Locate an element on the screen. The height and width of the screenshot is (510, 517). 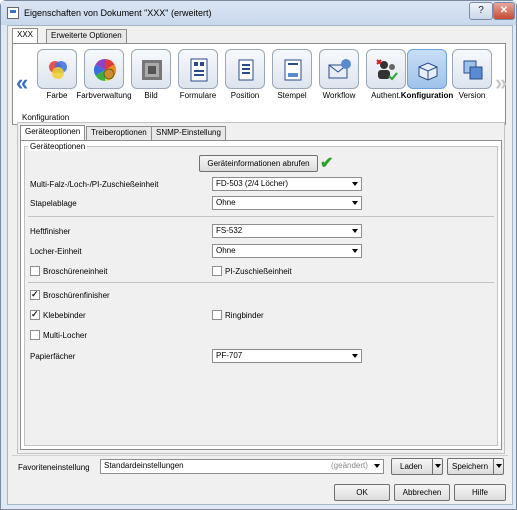
tab-erweiterte-optionen: Erweiterte Optionen is located at coordinates (86, 36).